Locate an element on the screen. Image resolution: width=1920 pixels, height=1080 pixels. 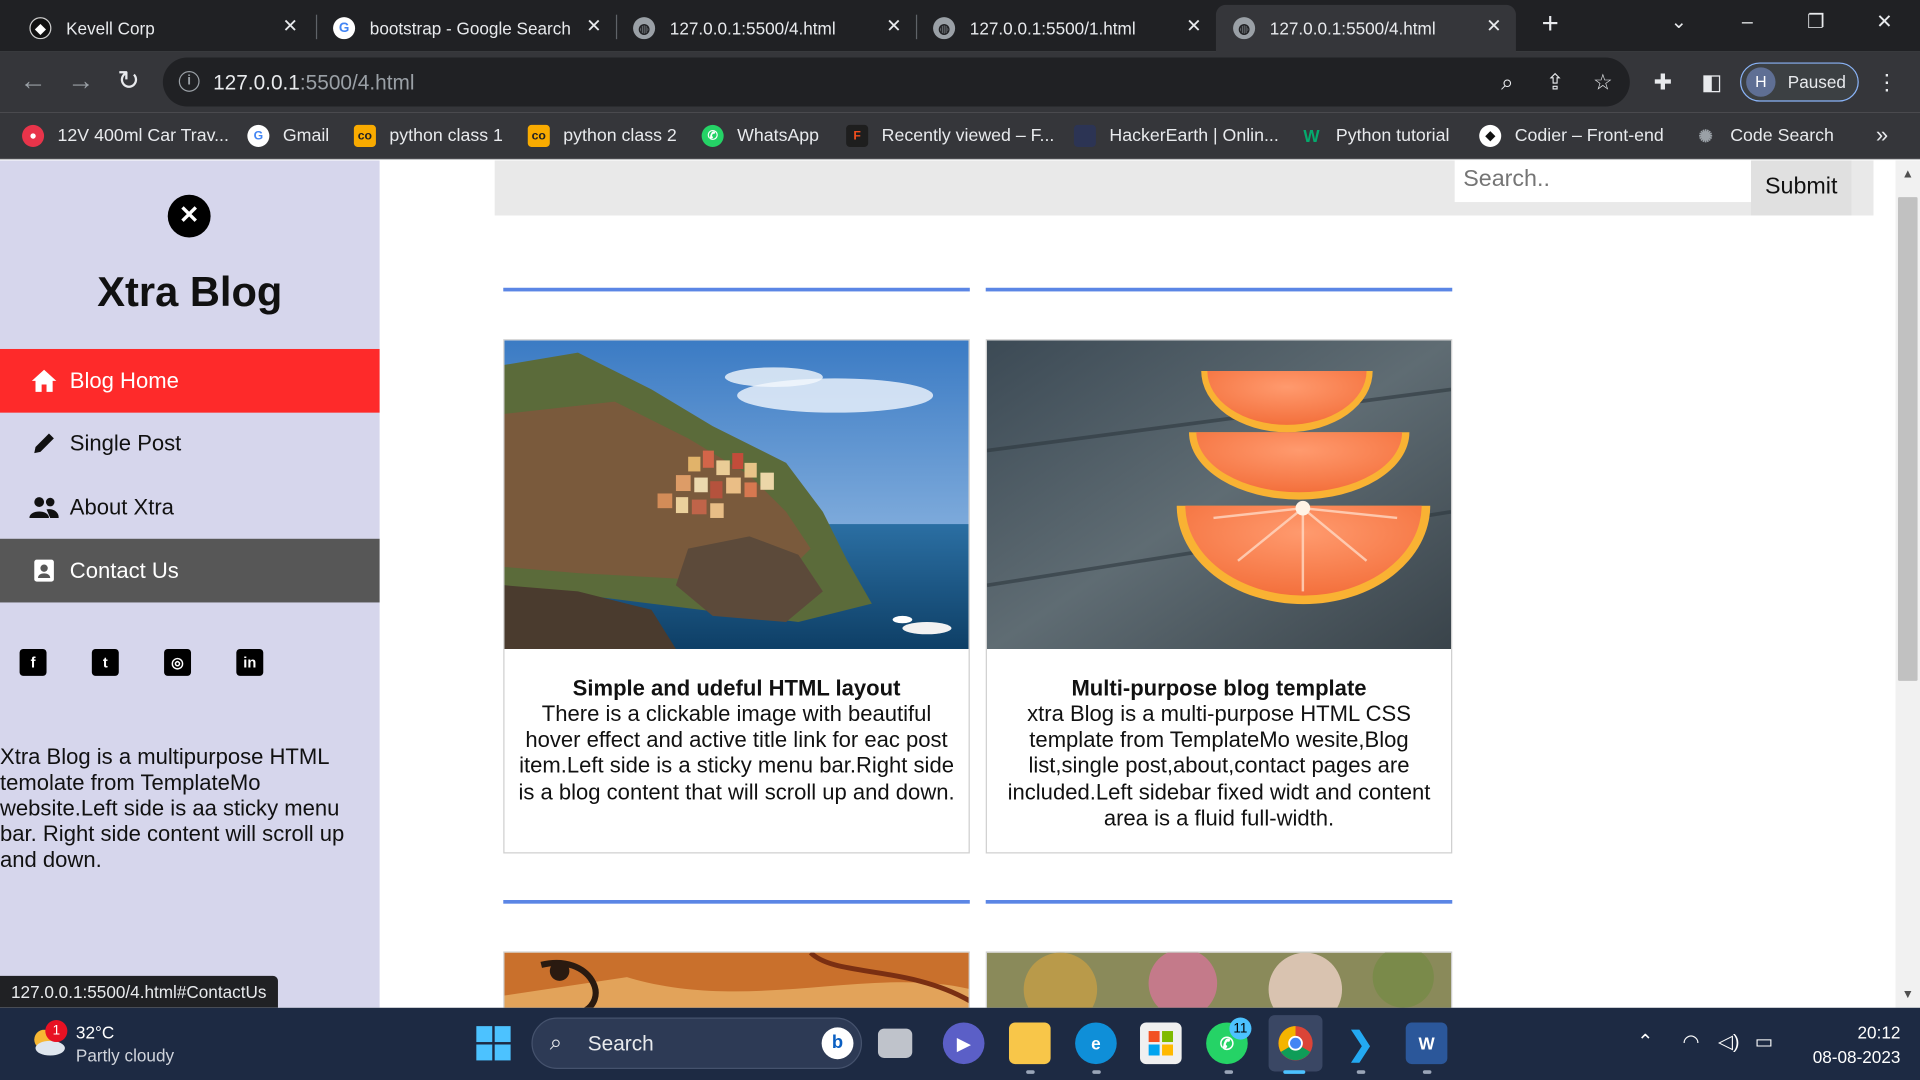
w3-icon: W is located at coordinates (1311, 136).